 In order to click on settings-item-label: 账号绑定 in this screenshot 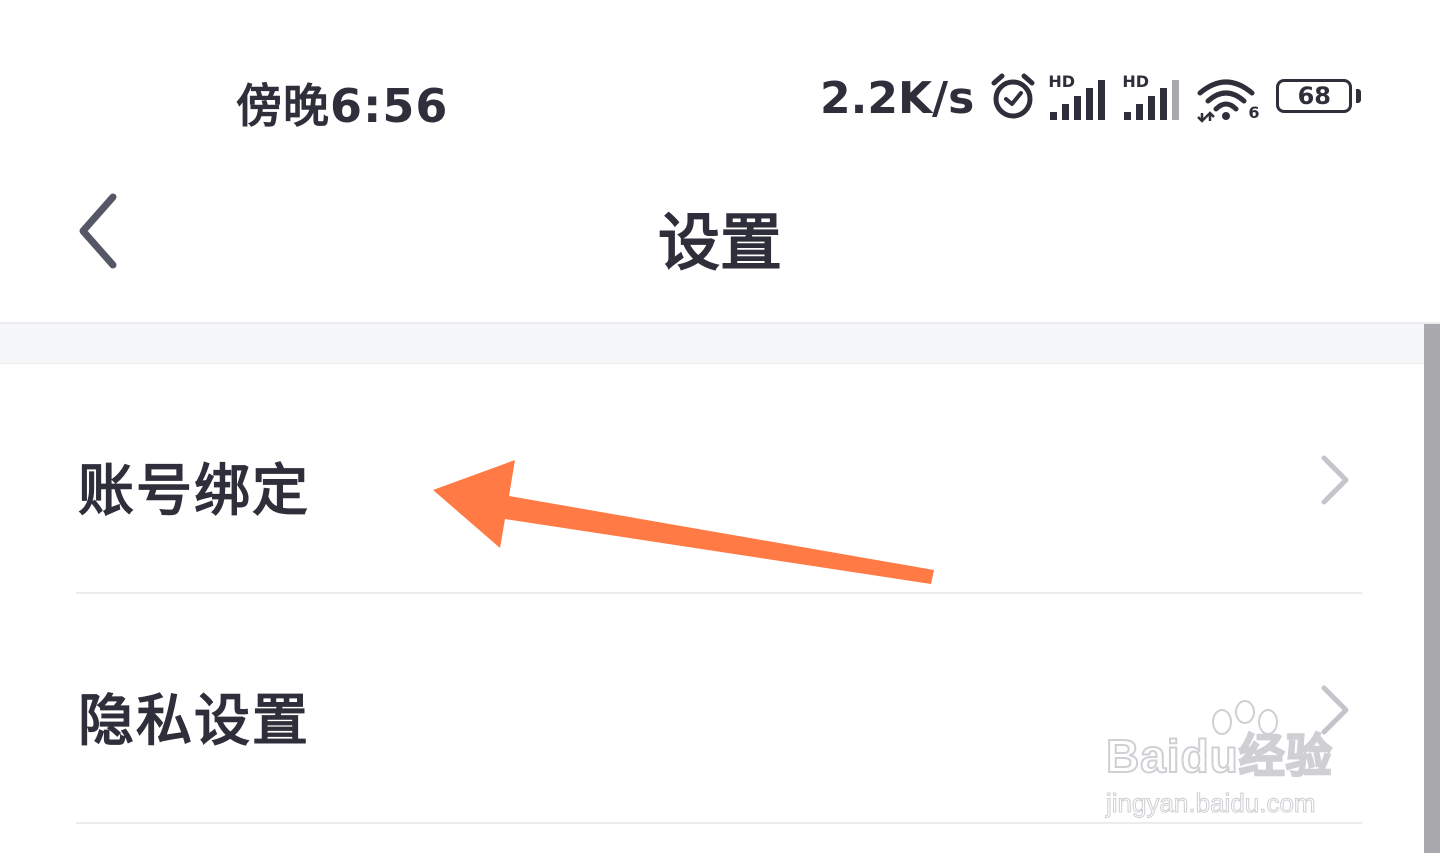, I will do `click(194, 491)`.